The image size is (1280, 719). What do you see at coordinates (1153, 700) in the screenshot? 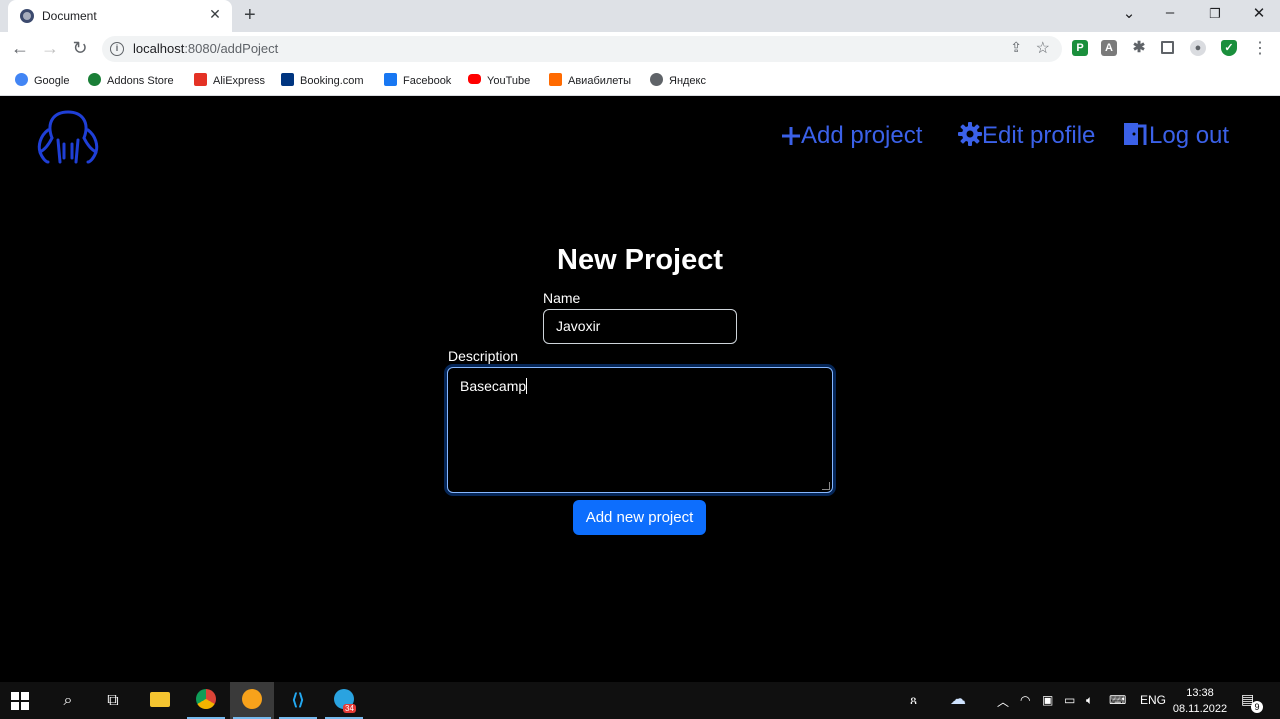
I see `language-indicator: ENG` at bounding box center [1153, 700].